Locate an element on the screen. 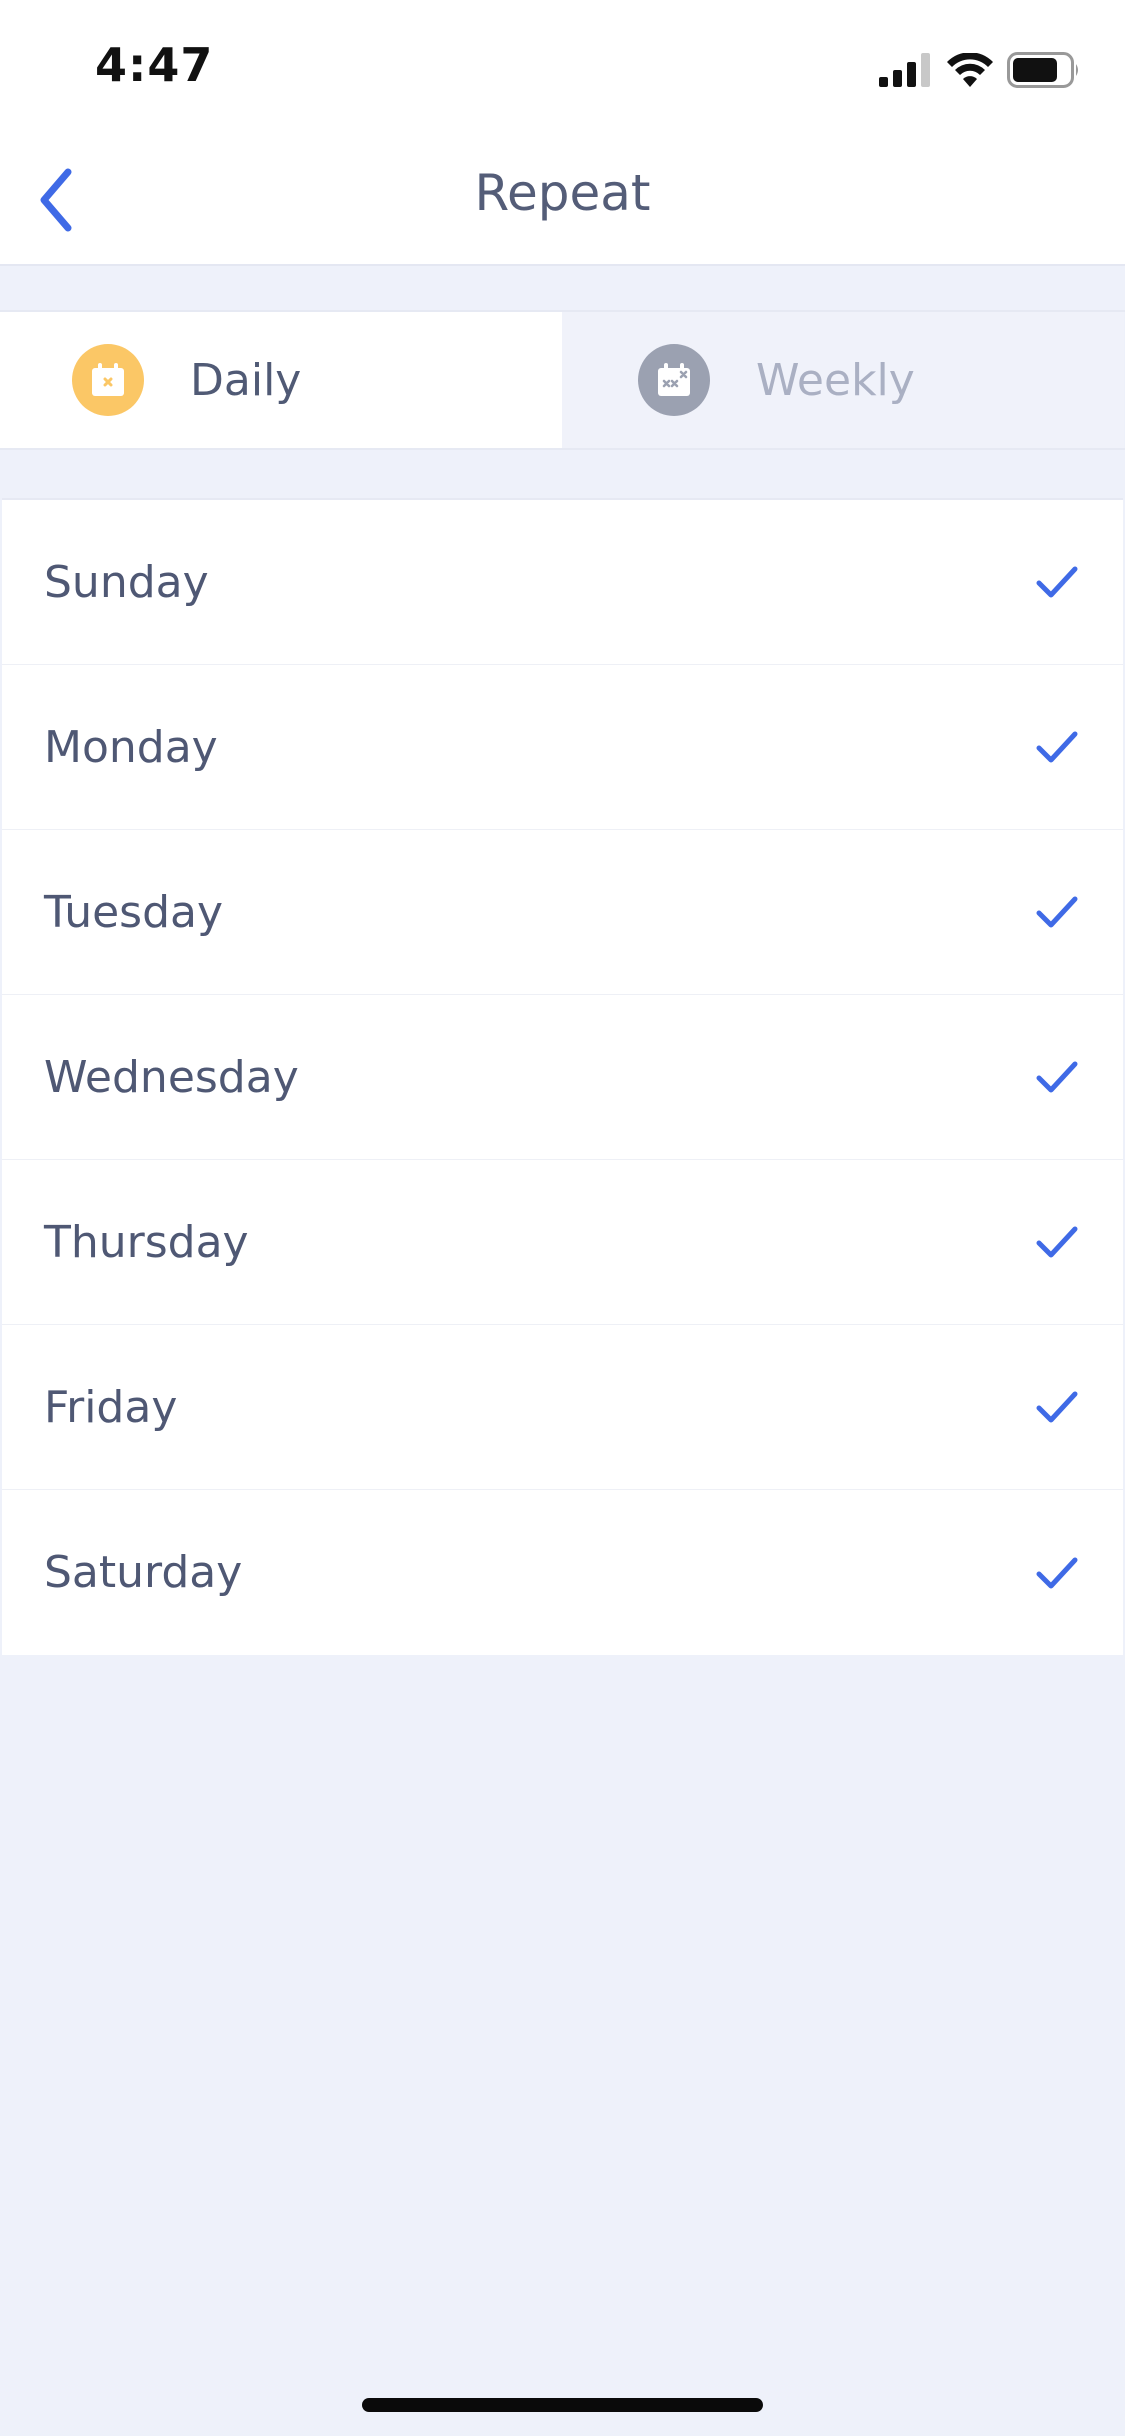 This screenshot has height=2436, width=1125. list-item-thursday: Thursday is located at coordinates (562, 1242).